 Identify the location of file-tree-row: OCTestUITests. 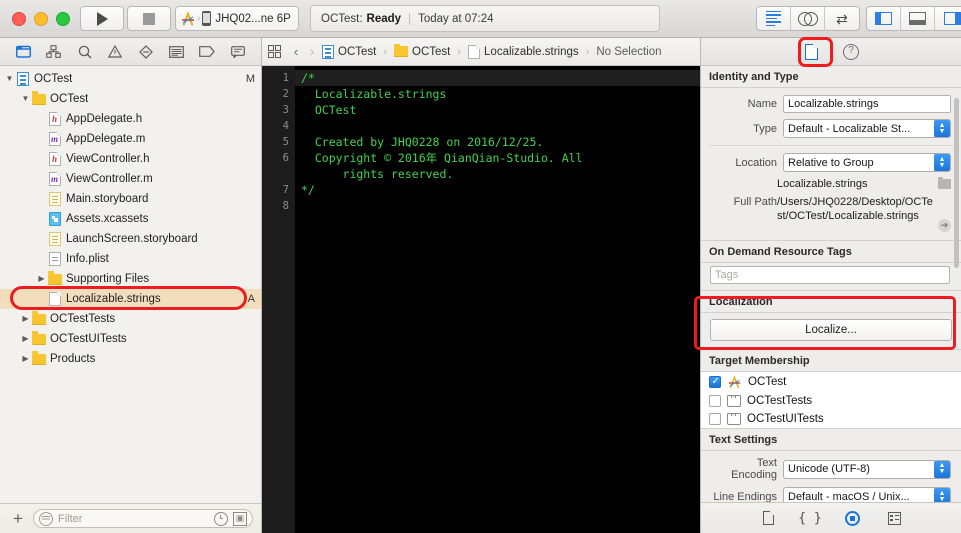
(130, 339).